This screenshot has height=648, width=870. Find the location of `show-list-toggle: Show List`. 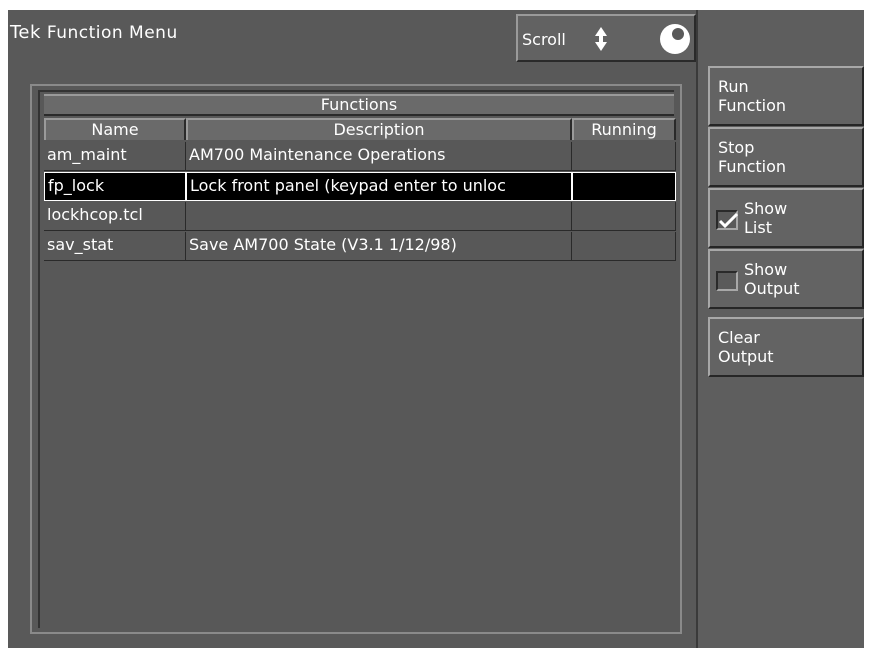

show-list-toggle: Show List is located at coordinates (786, 218).